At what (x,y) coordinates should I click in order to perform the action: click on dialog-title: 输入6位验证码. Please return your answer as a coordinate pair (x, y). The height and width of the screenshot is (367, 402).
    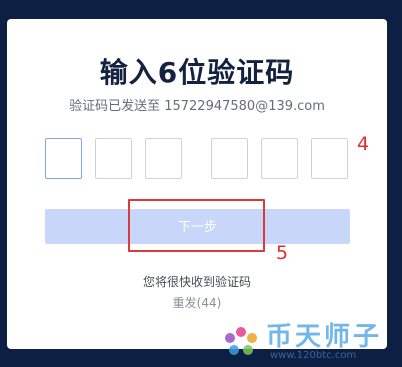
    Looking at the image, I should click on (197, 72).